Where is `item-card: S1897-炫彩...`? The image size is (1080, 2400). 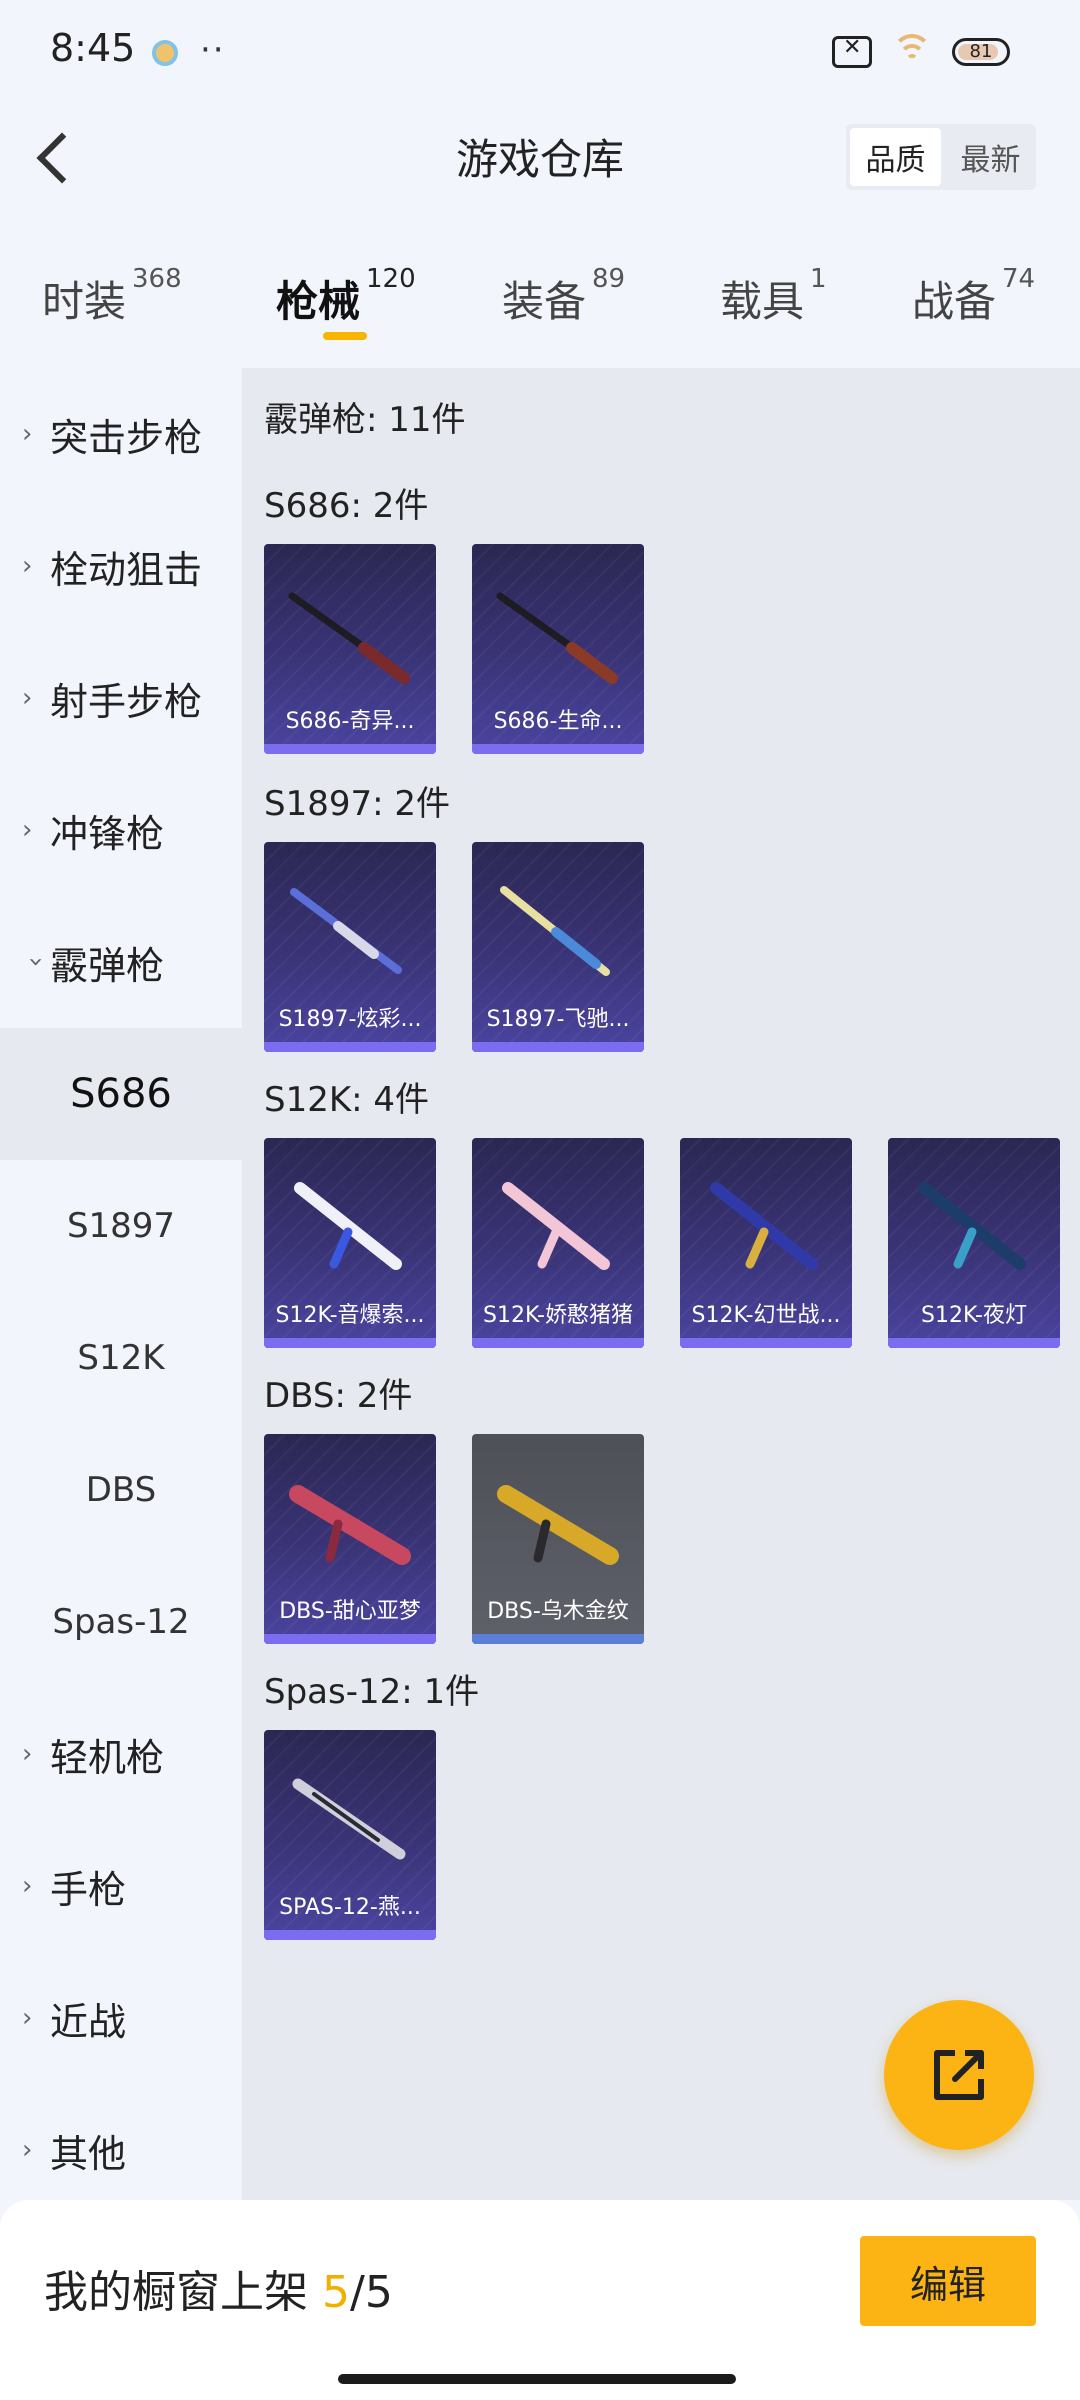
item-card: S1897-炫彩... is located at coordinates (350, 947).